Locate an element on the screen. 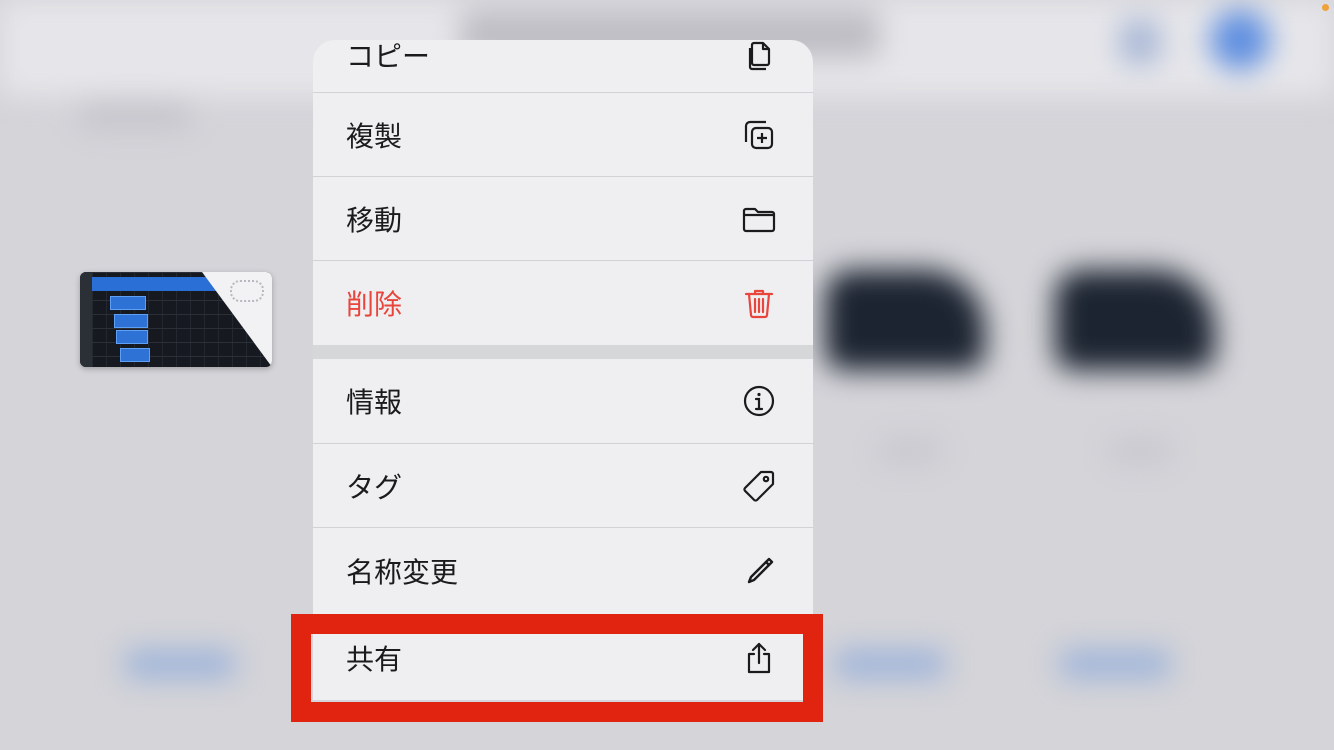  menu-item-move: 移動 is located at coordinates (563, 219).